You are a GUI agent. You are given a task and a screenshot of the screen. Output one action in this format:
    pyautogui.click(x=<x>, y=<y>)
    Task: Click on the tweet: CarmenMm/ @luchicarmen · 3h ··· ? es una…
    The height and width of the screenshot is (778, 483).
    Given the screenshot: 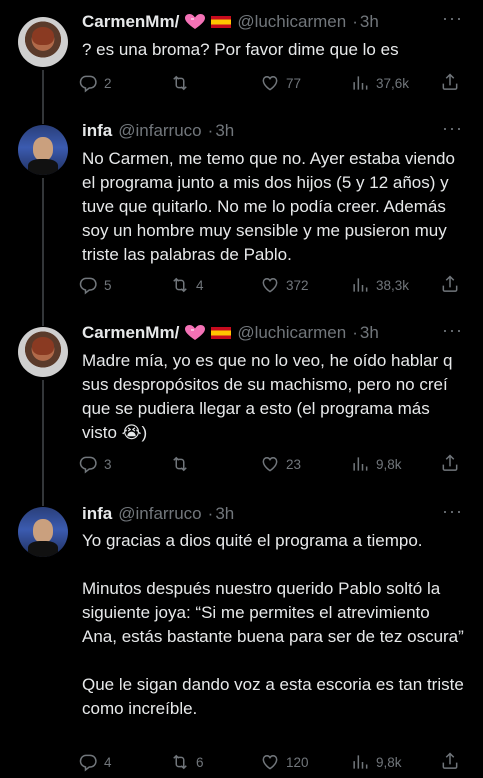 What is the action you would take?
    pyautogui.click(x=241, y=56)
    